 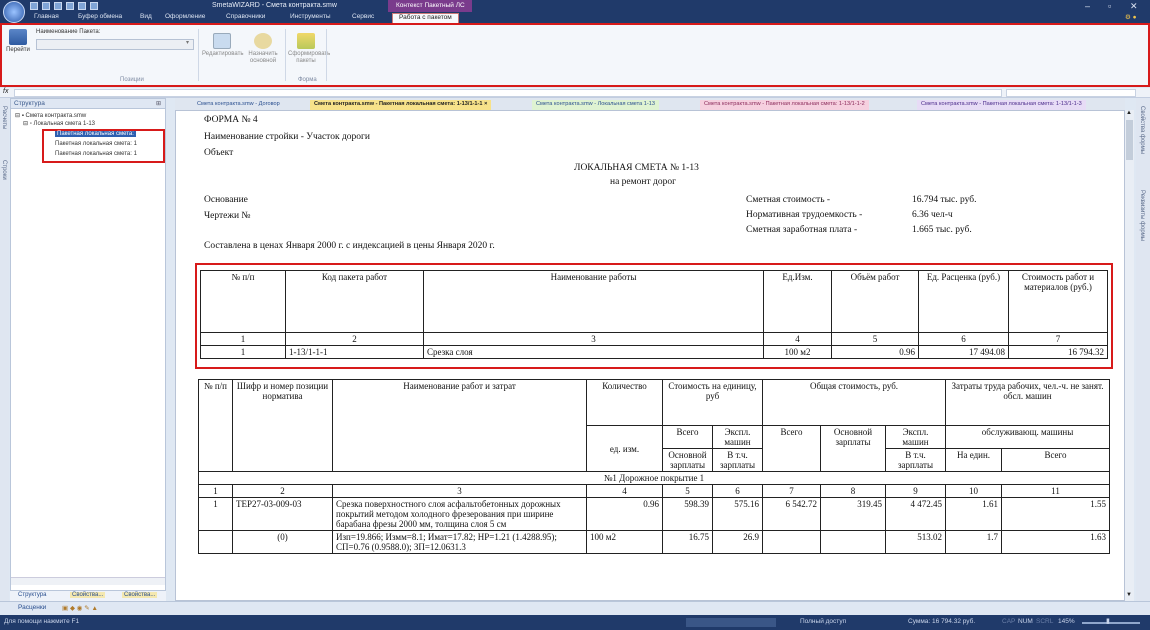 What do you see at coordinates (18, 41) in the screenshot?
I see `goto-button: Перейти` at bounding box center [18, 41].